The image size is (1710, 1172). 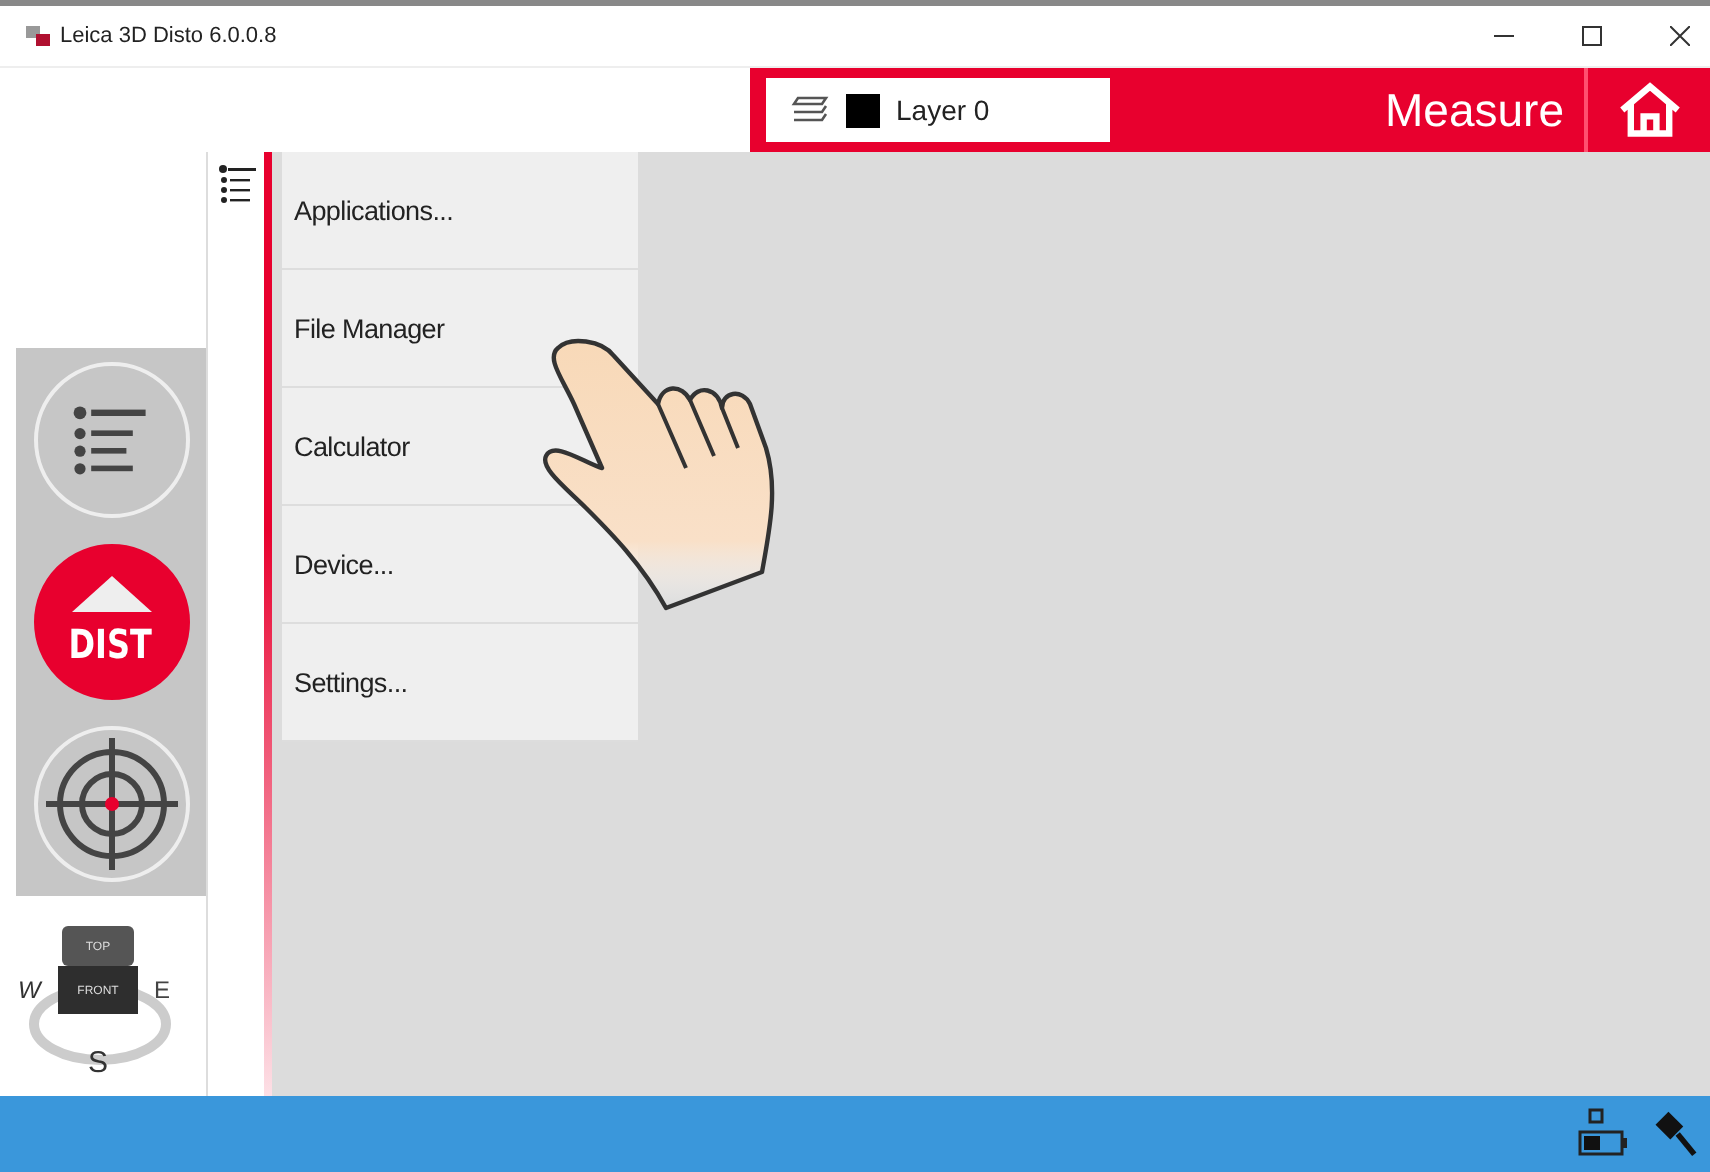 I want to click on maximize-icon, so click(x=1592, y=36).